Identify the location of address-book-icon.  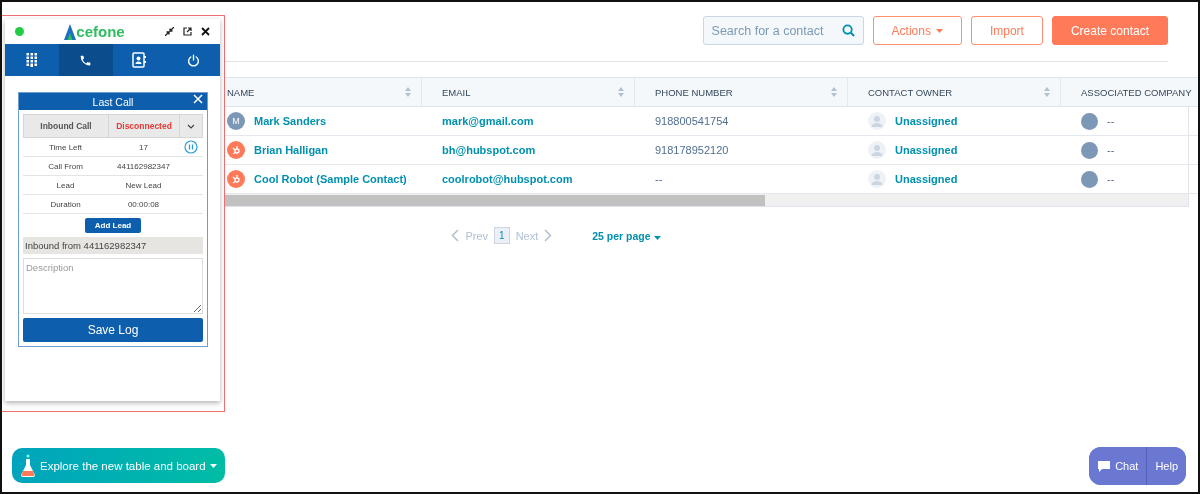
(139, 60).